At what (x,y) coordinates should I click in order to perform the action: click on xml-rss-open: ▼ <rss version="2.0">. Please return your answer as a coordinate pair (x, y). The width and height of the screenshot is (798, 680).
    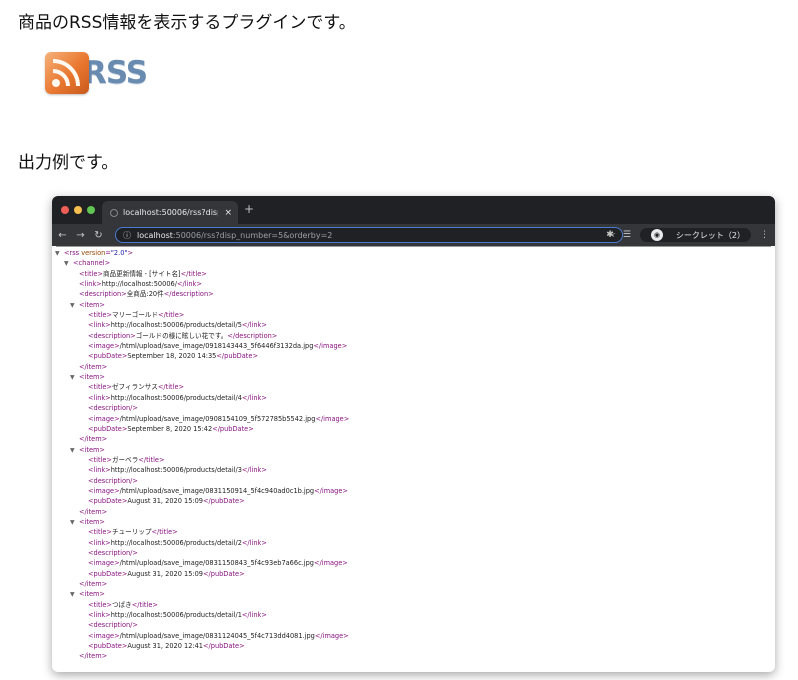
    Looking at the image, I should click on (413, 253).